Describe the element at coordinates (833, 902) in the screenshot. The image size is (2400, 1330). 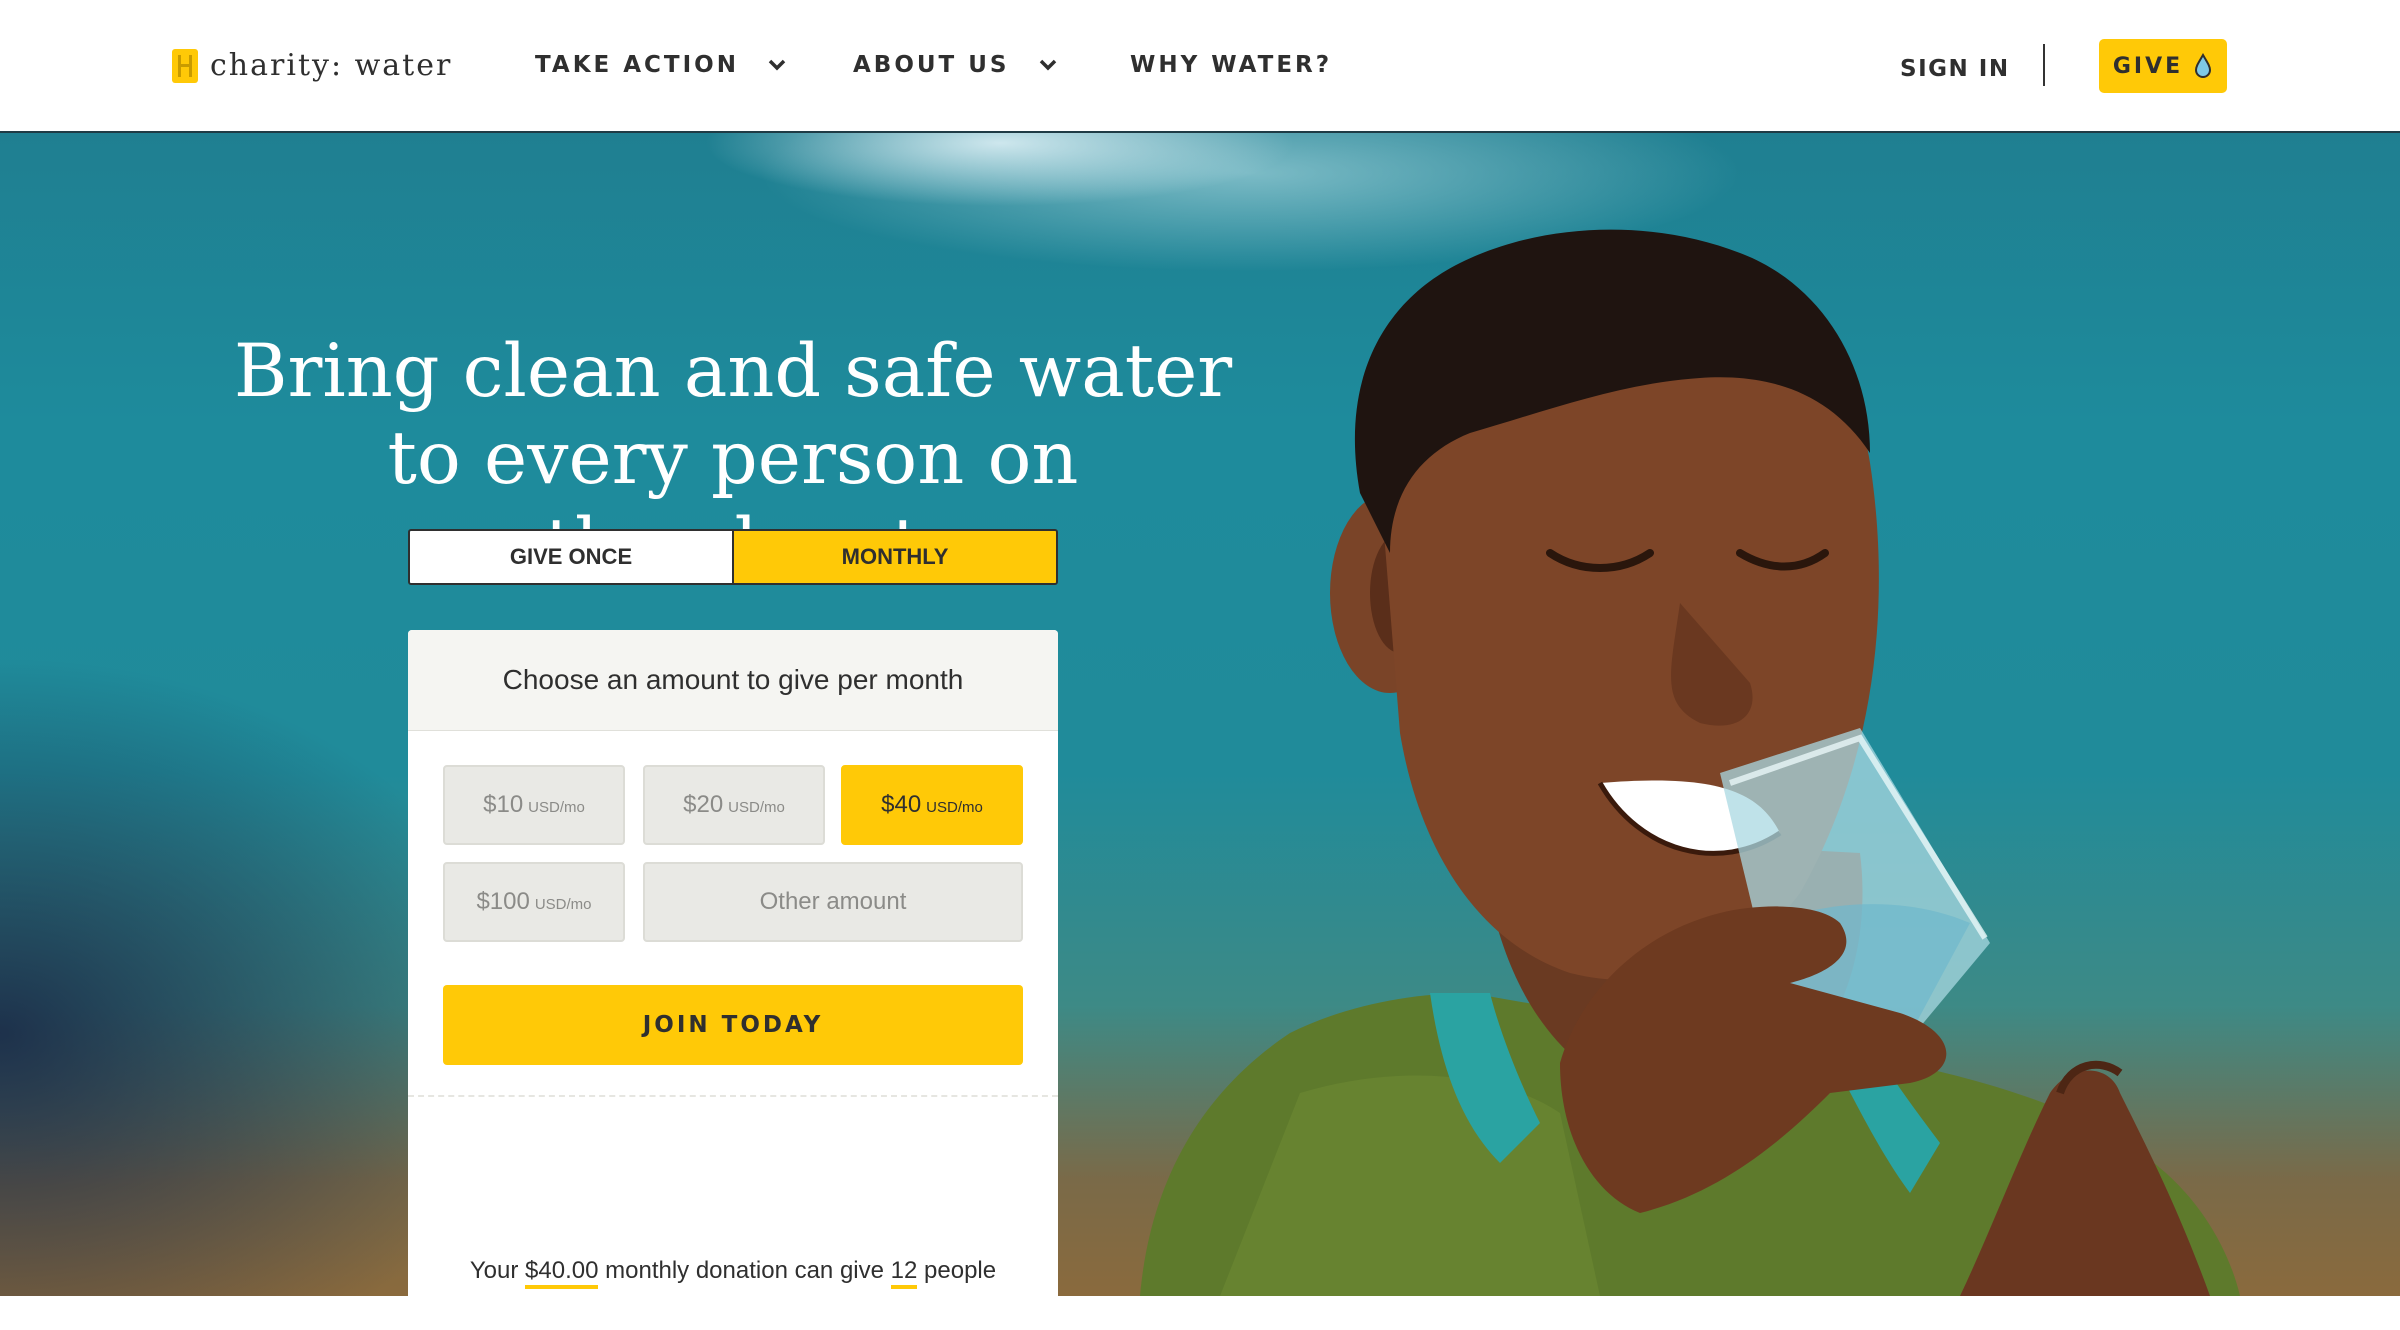
I see `other-amount-input: Other amount` at that location.